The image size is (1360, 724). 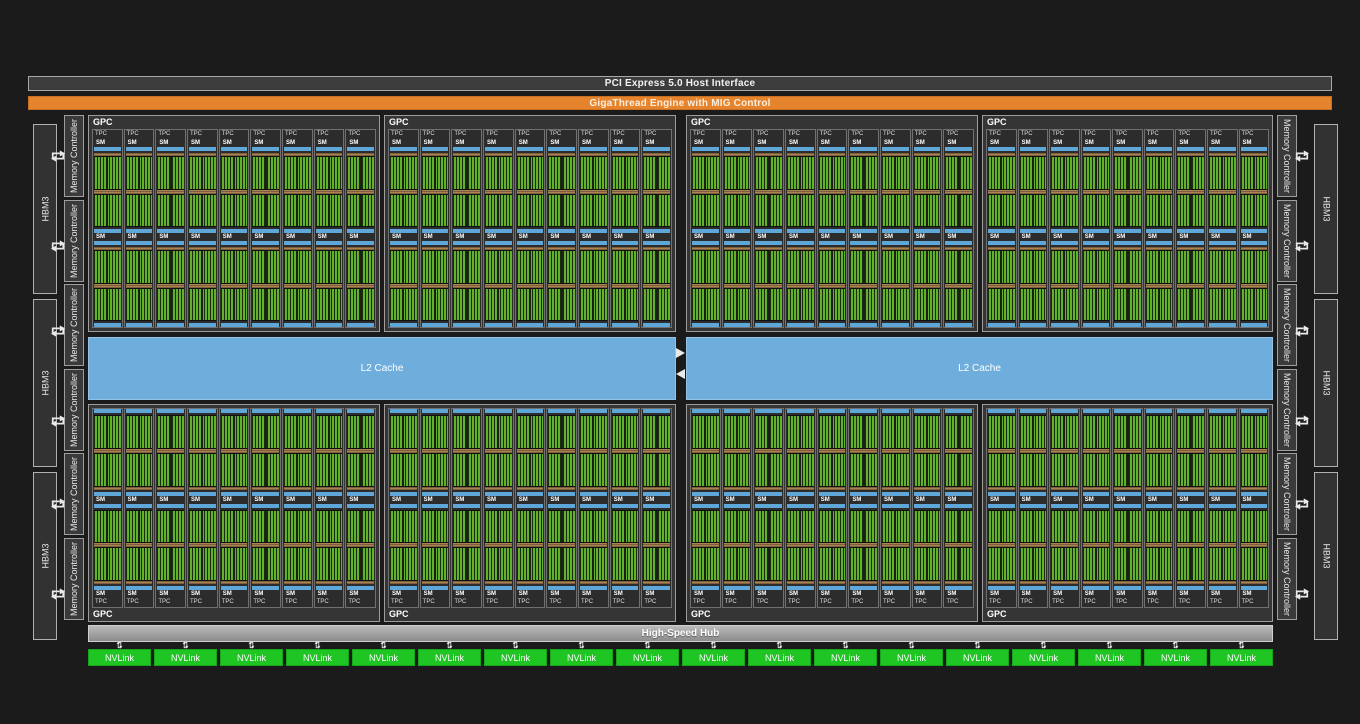 What do you see at coordinates (103, 614) in the screenshot?
I see `gpc-label: GPC` at bounding box center [103, 614].